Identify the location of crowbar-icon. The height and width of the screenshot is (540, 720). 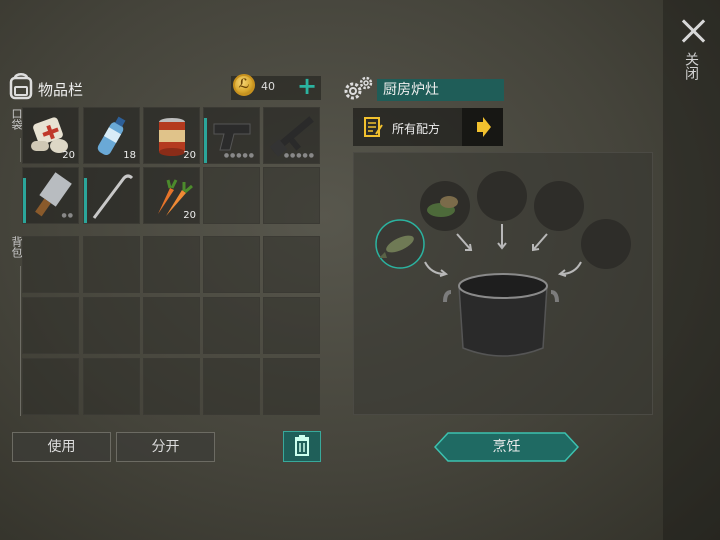
(113, 196).